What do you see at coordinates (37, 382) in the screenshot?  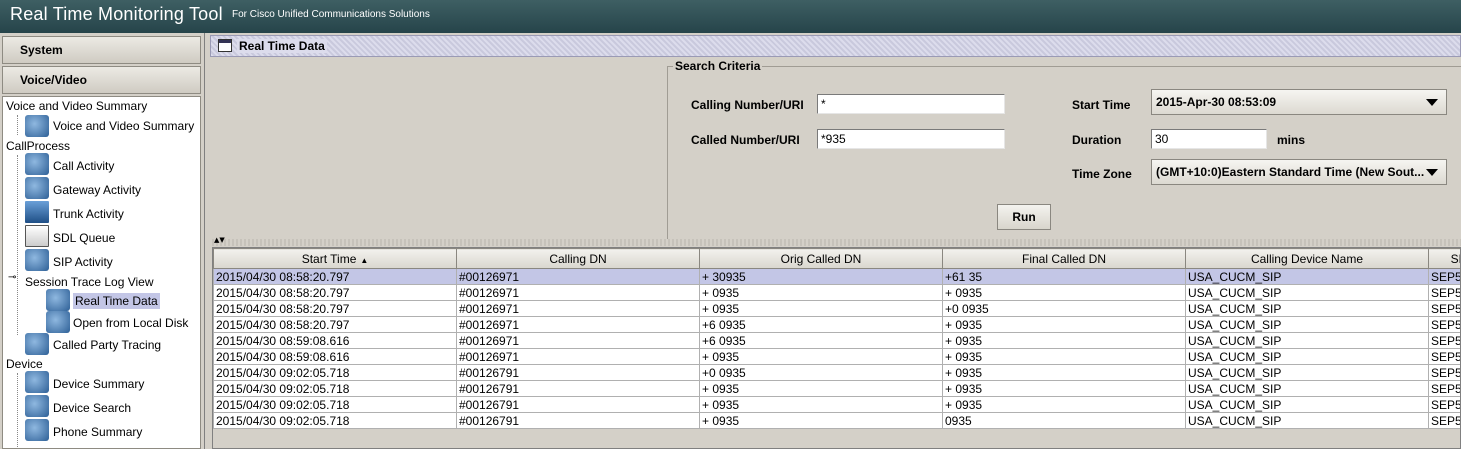 I see `device-summary-icon` at bounding box center [37, 382].